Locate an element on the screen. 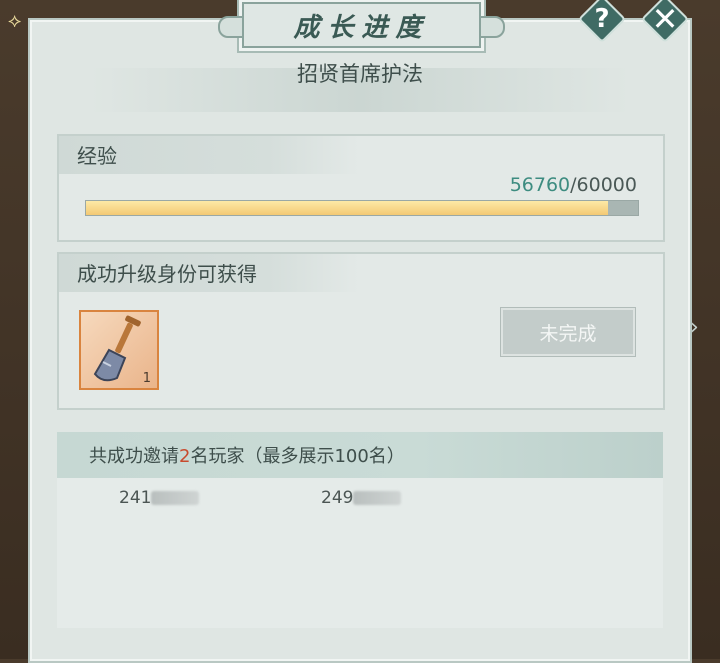  experience-max: 60000 is located at coordinates (606, 185).